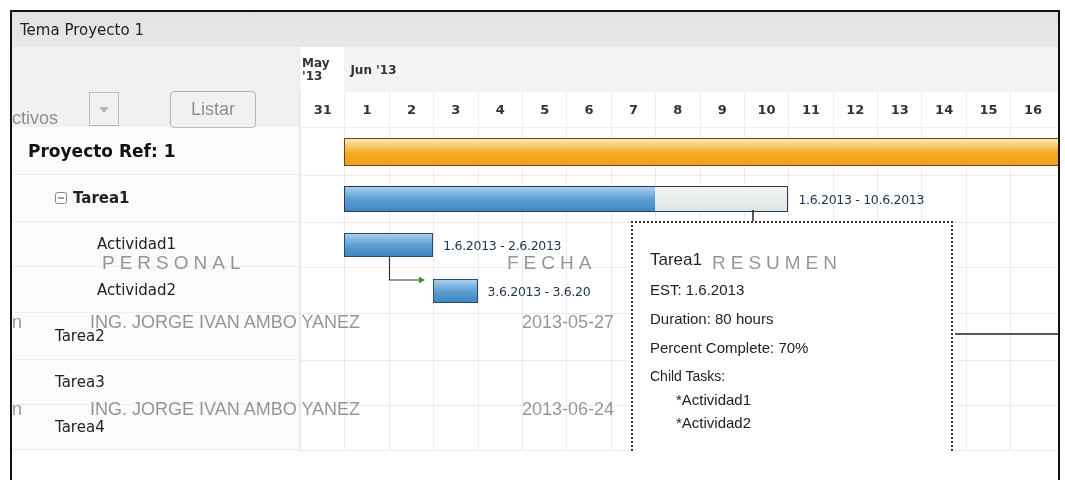 This screenshot has height=480, width=1065. Describe the element at coordinates (411, 109) in the screenshot. I see `day-label: 2` at that location.